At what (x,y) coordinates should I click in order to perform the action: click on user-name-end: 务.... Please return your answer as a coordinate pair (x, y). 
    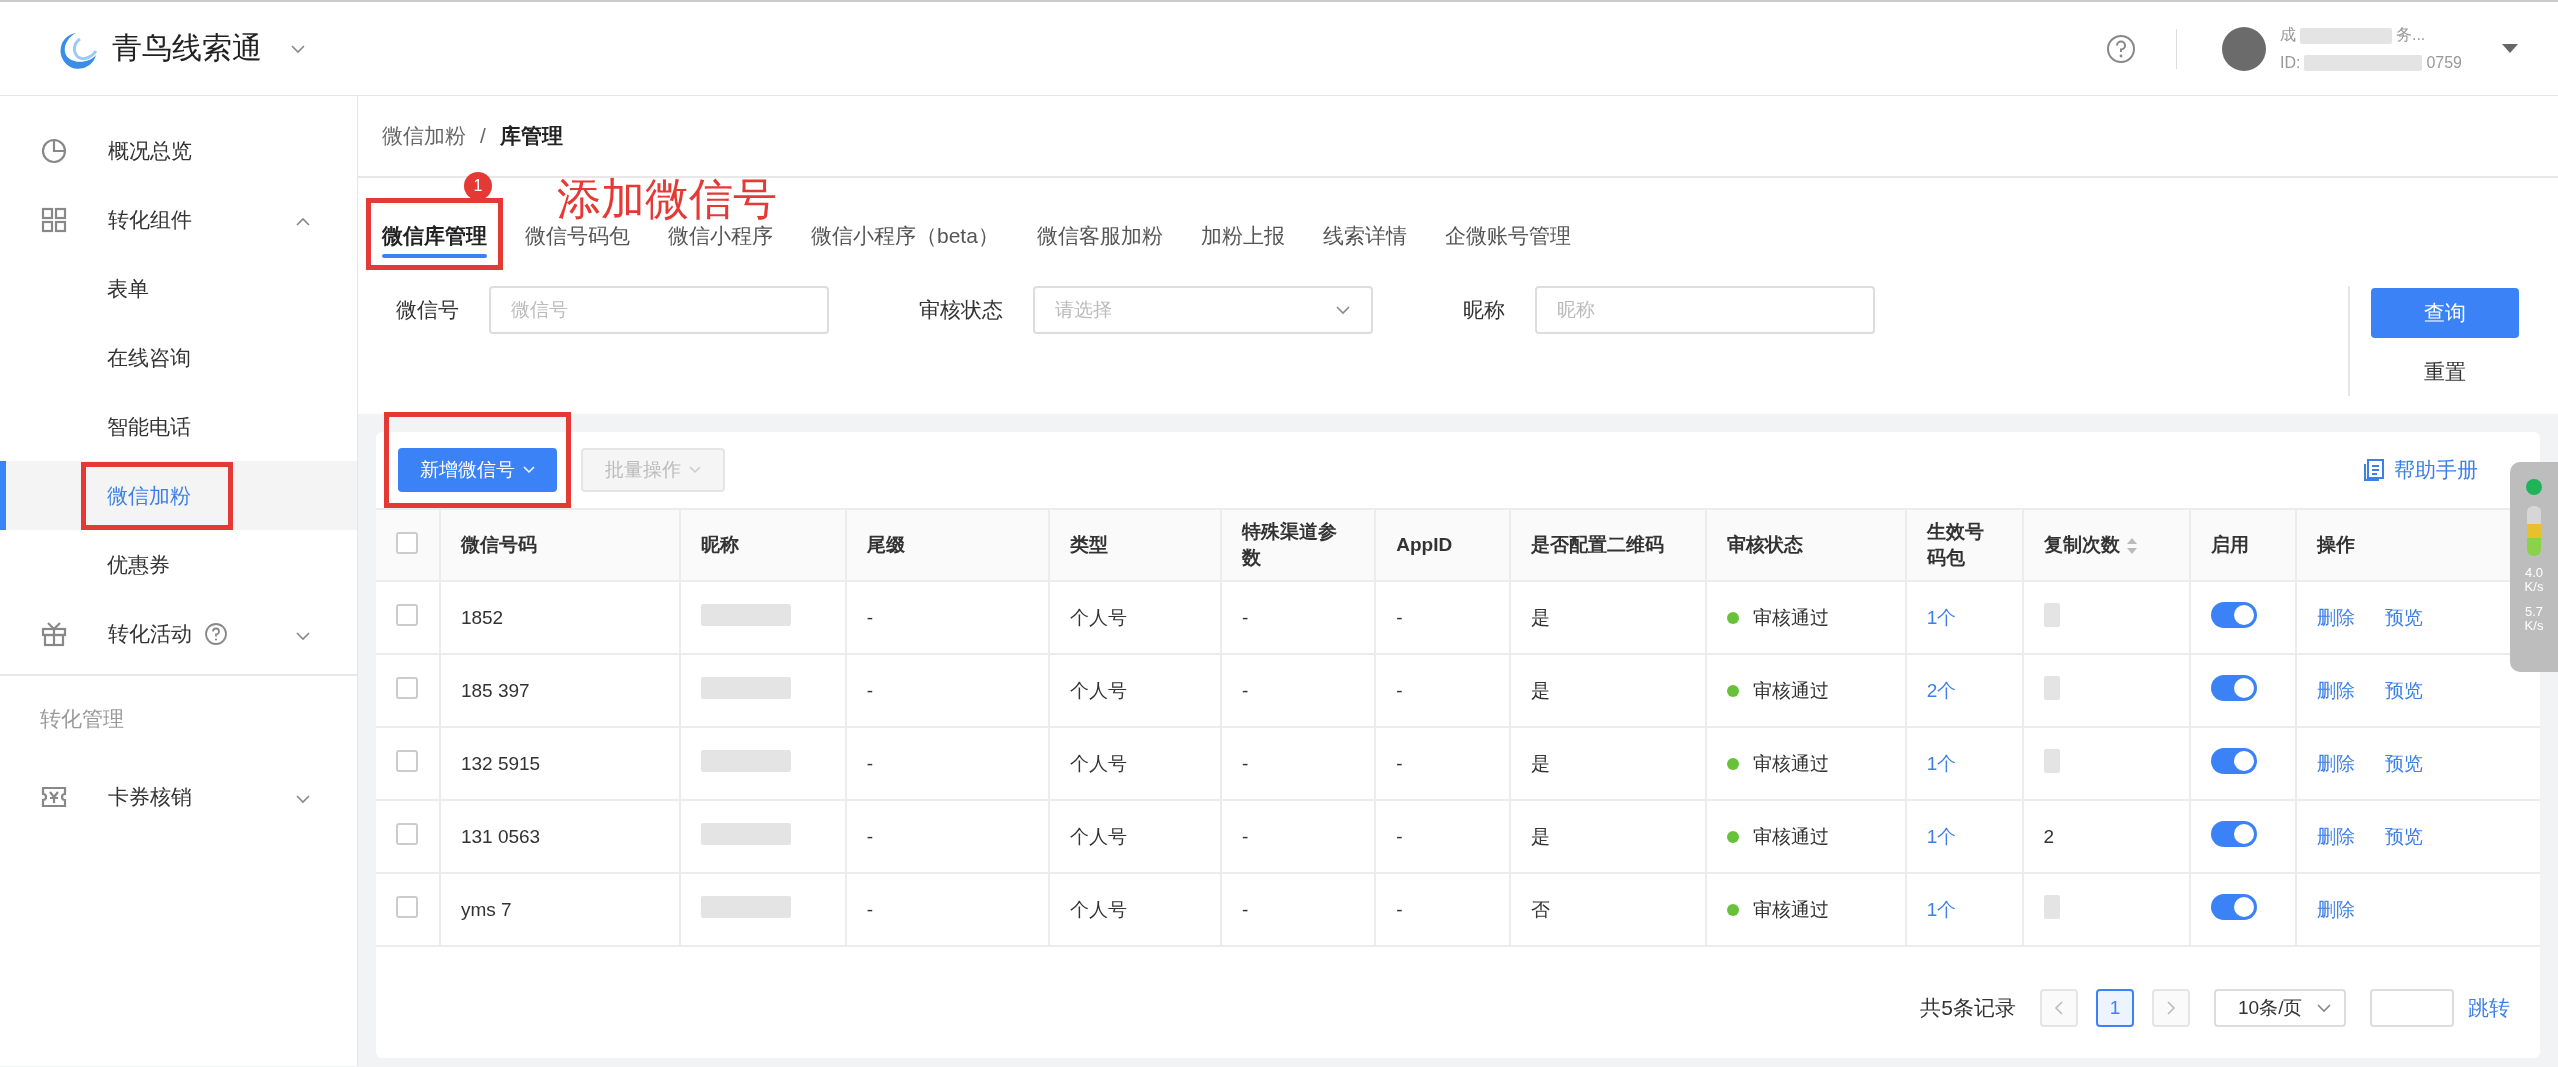
    Looking at the image, I should click on (2410, 35).